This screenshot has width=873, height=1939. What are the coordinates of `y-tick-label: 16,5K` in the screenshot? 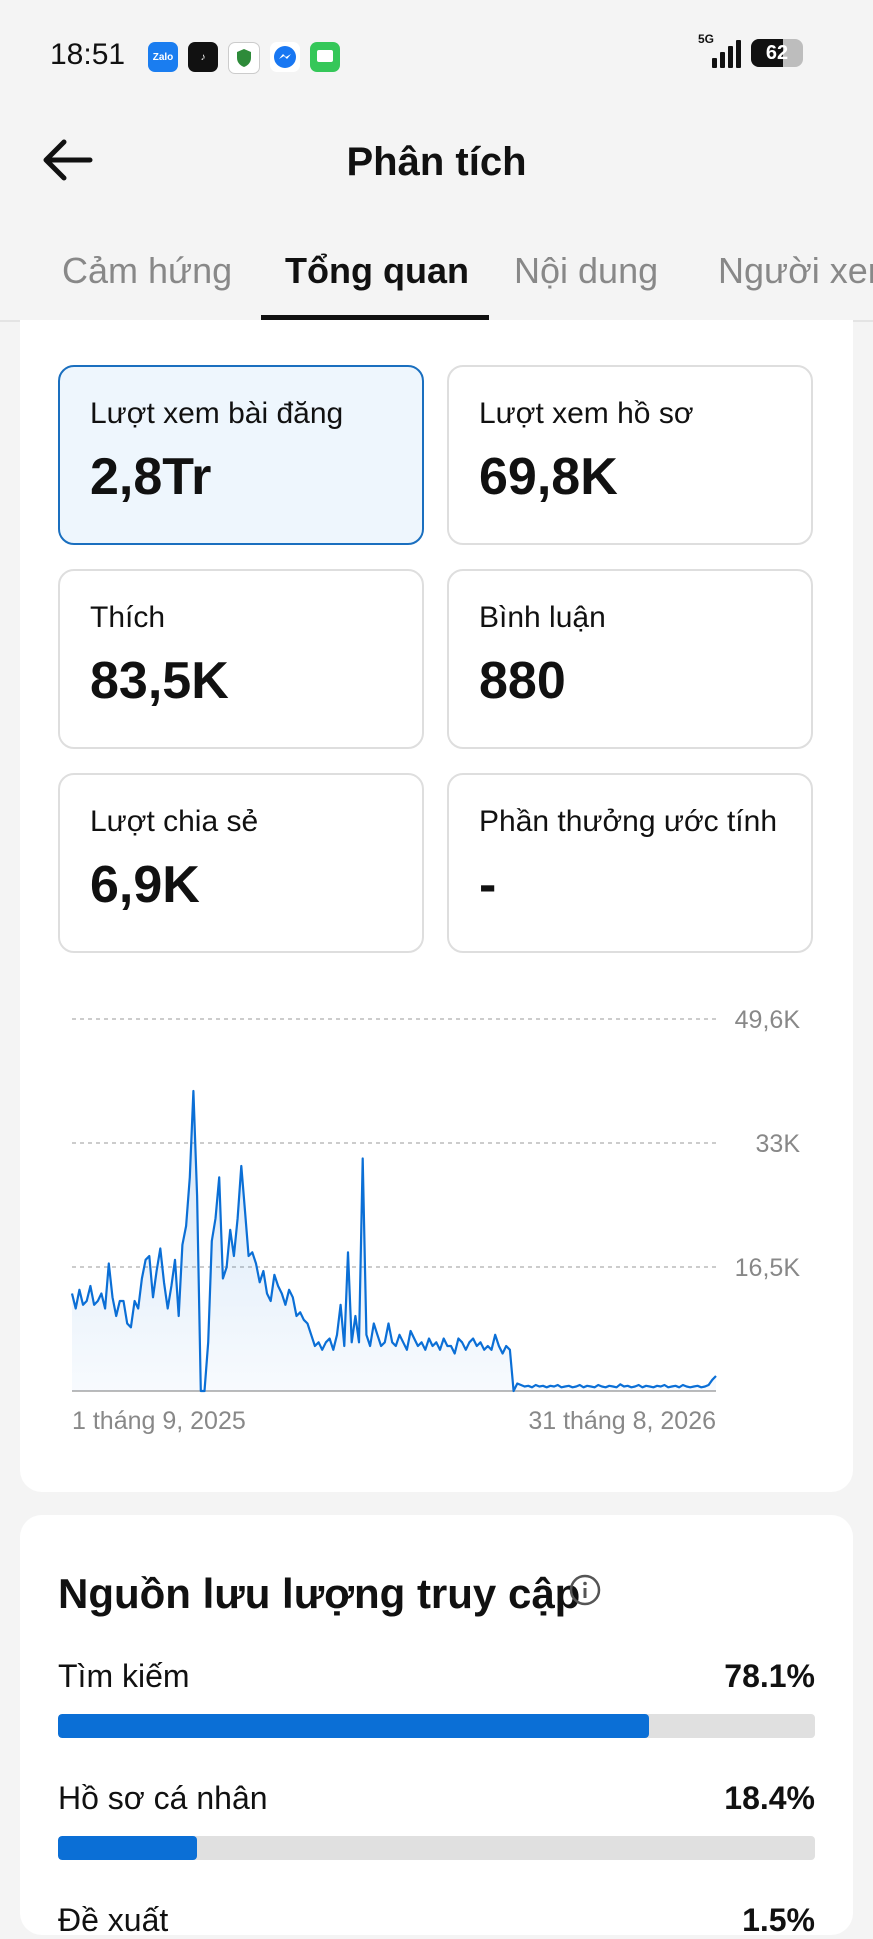 It's located at (768, 1268).